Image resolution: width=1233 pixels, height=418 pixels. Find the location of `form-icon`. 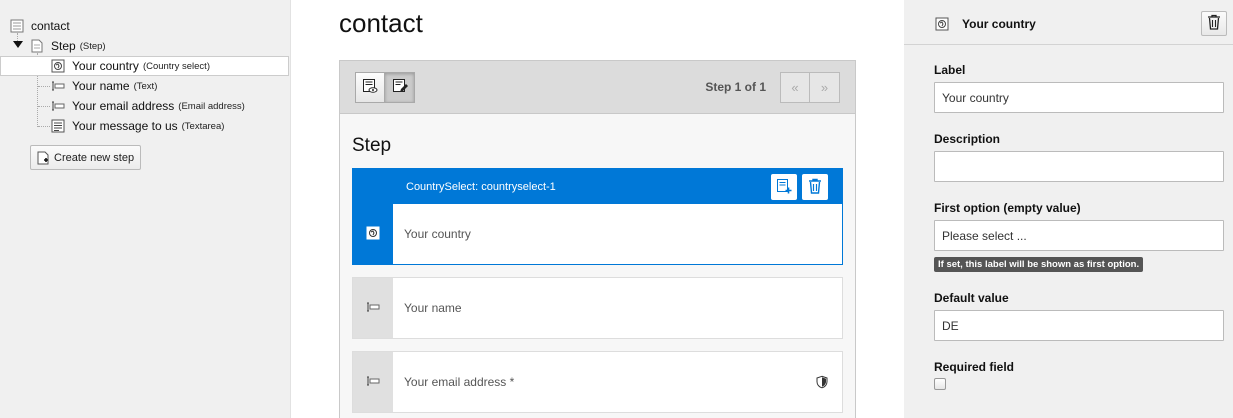

form-icon is located at coordinates (17, 26).